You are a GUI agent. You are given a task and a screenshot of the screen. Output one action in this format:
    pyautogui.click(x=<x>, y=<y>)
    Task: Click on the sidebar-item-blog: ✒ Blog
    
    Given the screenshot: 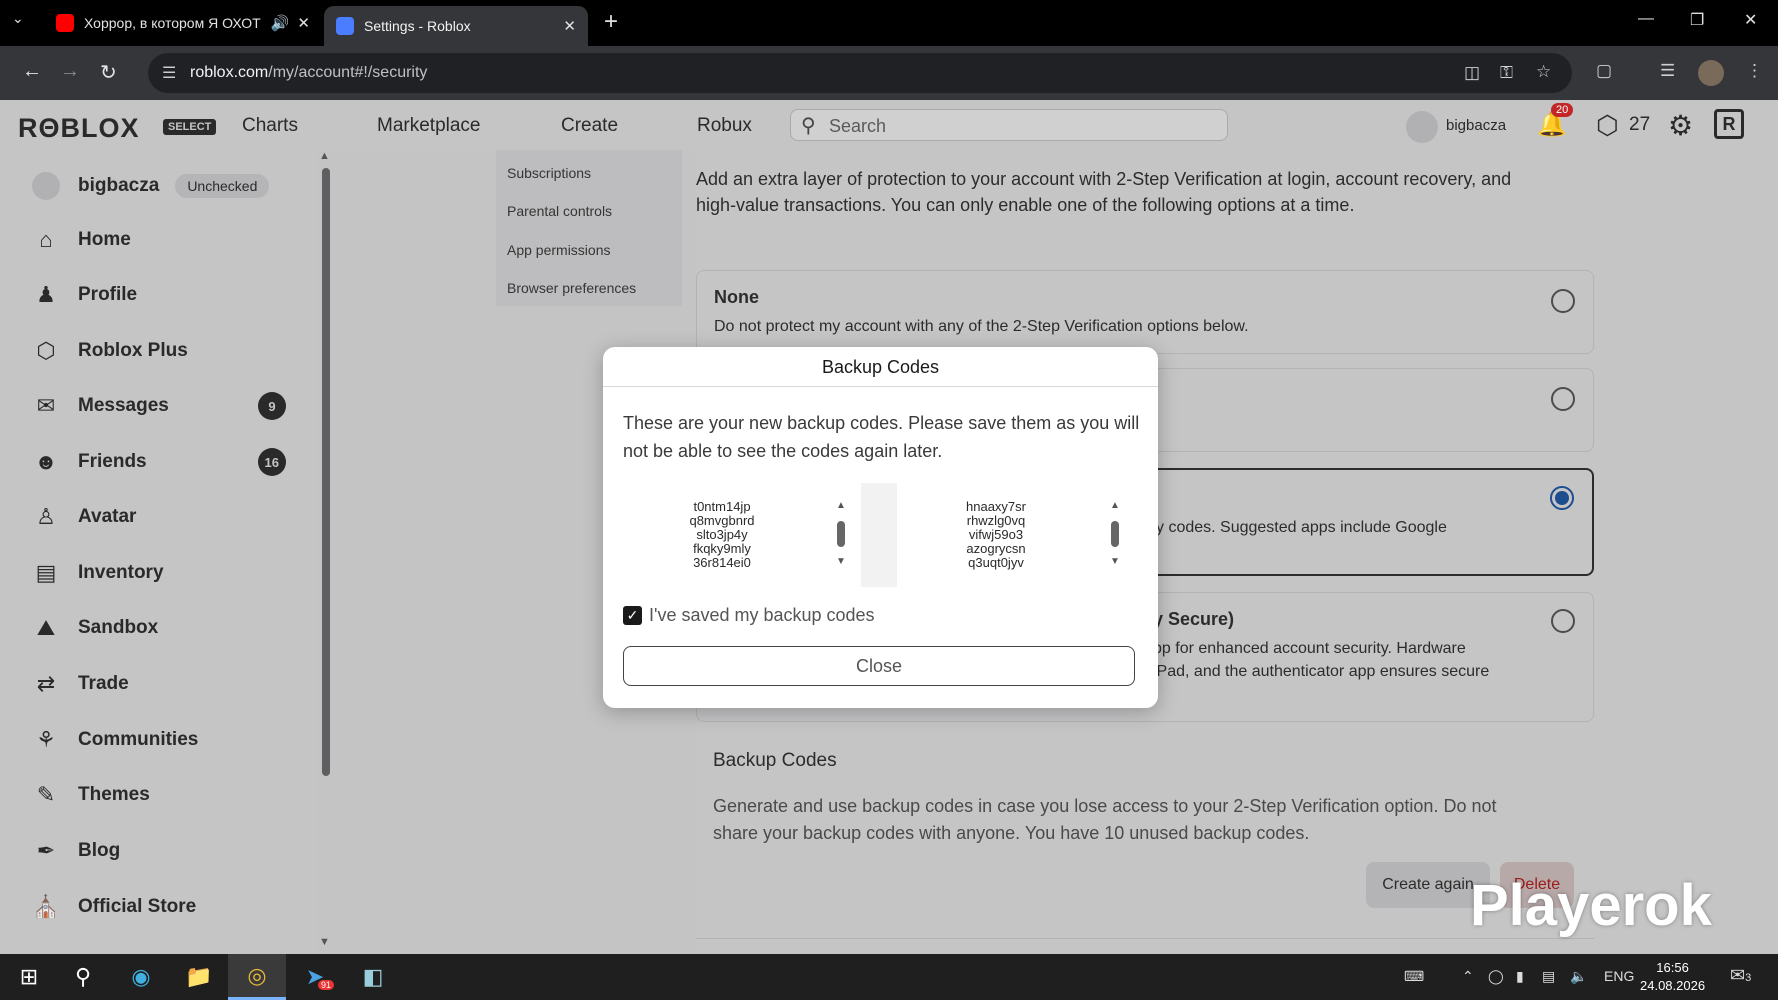 What is the action you would take?
    pyautogui.click(x=162, y=851)
    